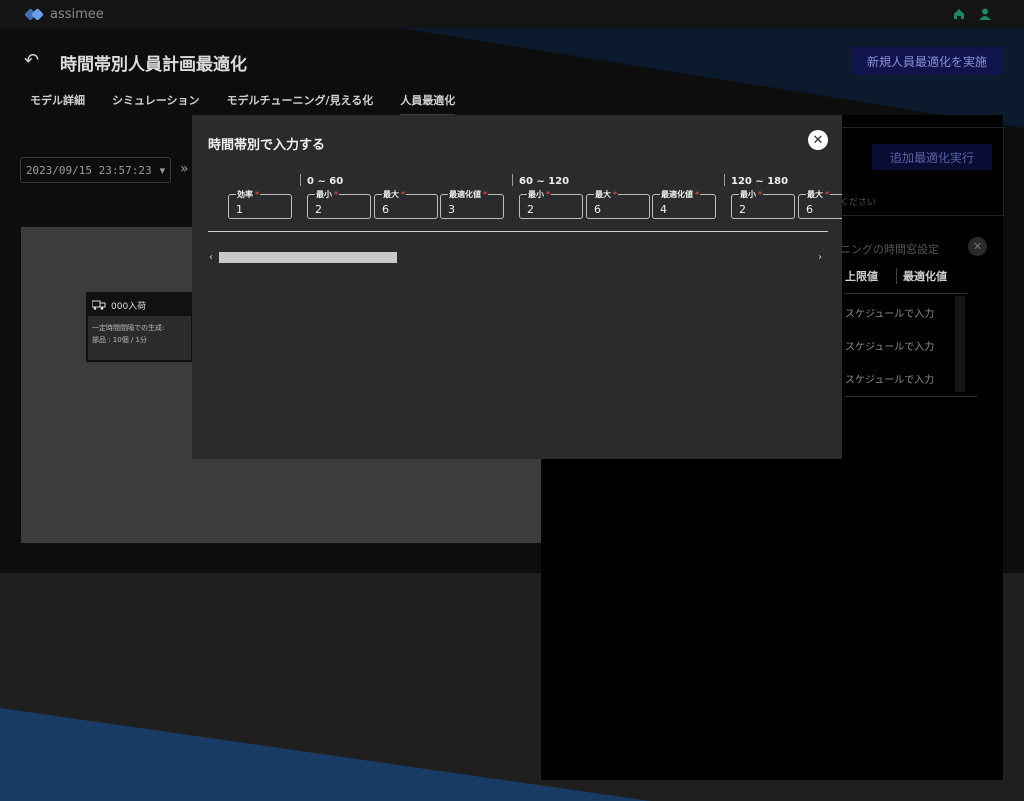  What do you see at coordinates (985, 14) in the screenshot?
I see `user-icon` at bounding box center [985, 14].